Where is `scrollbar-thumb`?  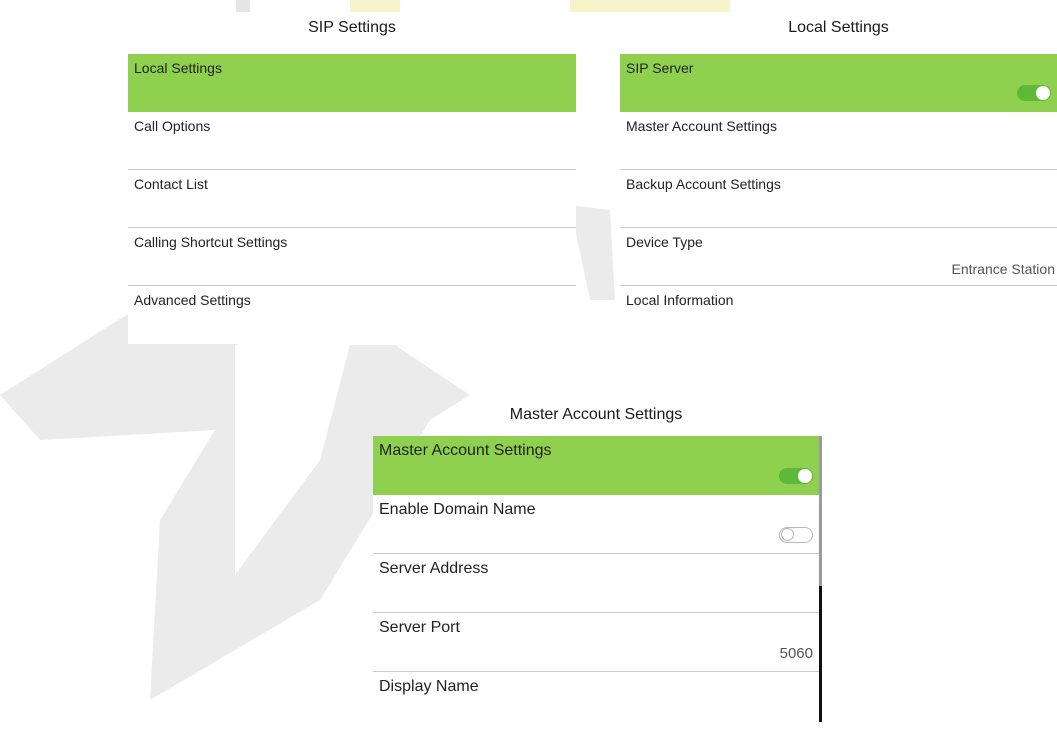
scrollbar-thumb is located at coordinates (820, 511).